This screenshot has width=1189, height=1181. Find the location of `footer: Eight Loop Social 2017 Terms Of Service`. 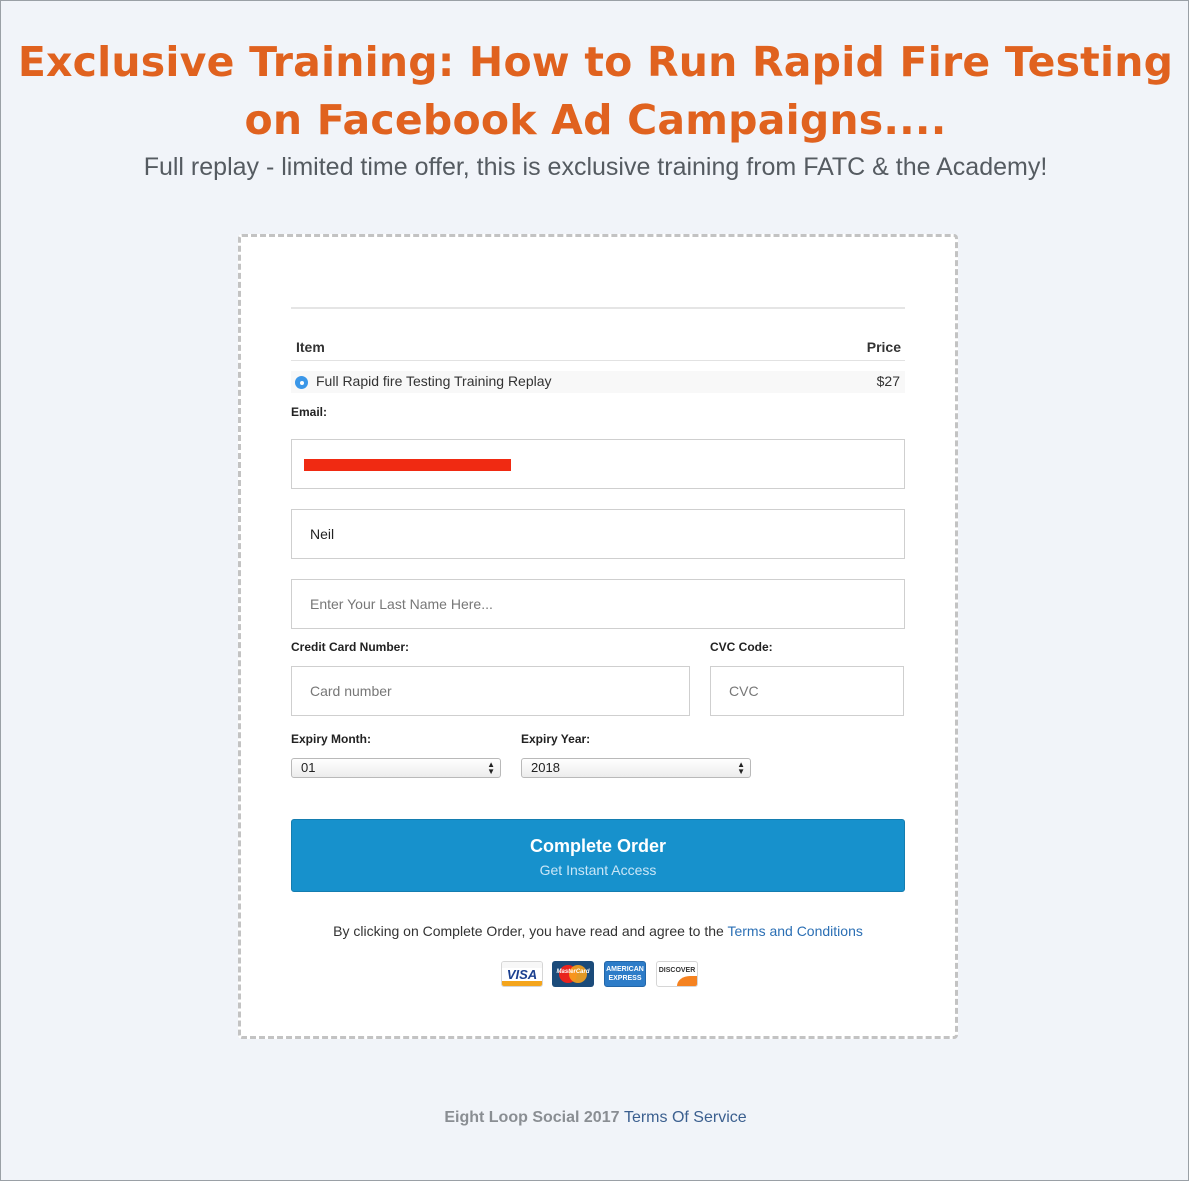

footer: Eight Loop Social 2017 Terms Of Service is located at coordinates (595, 1118).